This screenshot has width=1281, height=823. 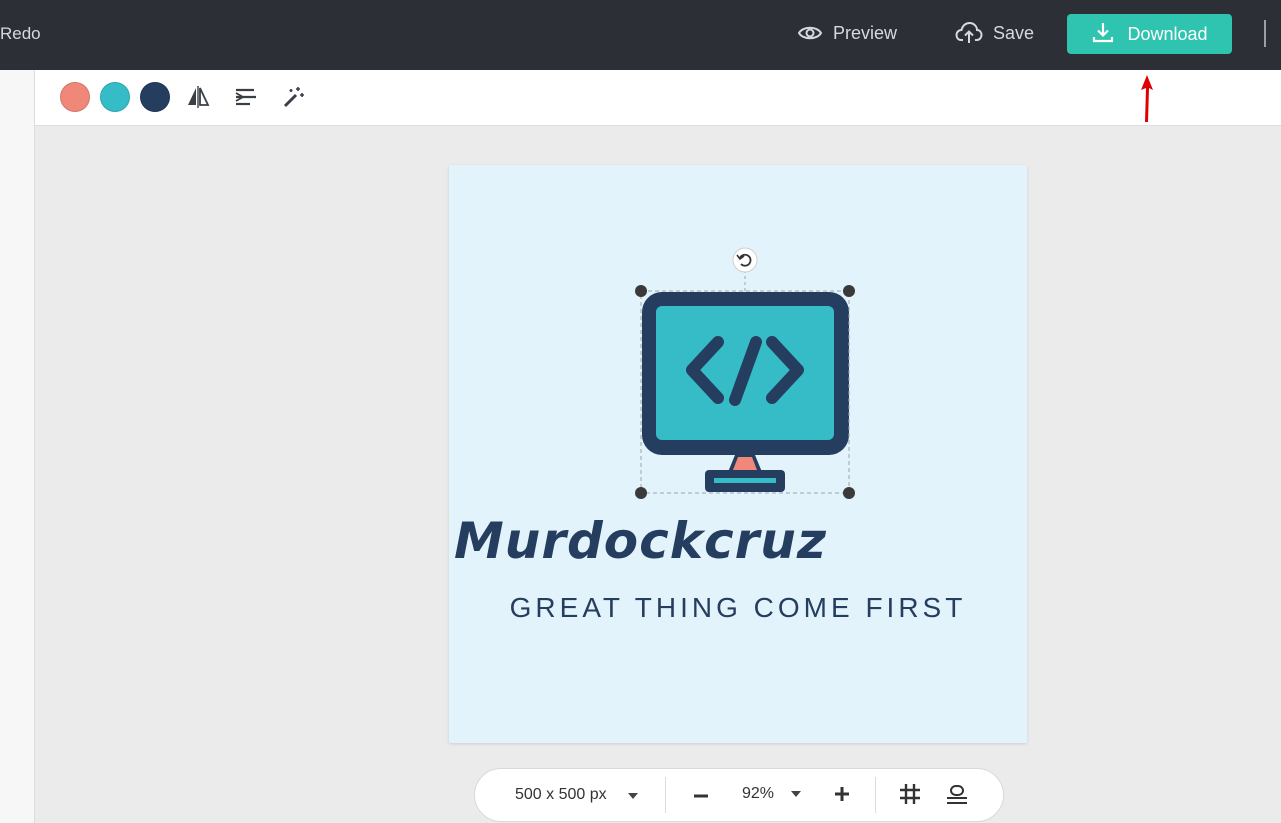 I want to click on color-swatch-teal, so click(x=115, y=97).